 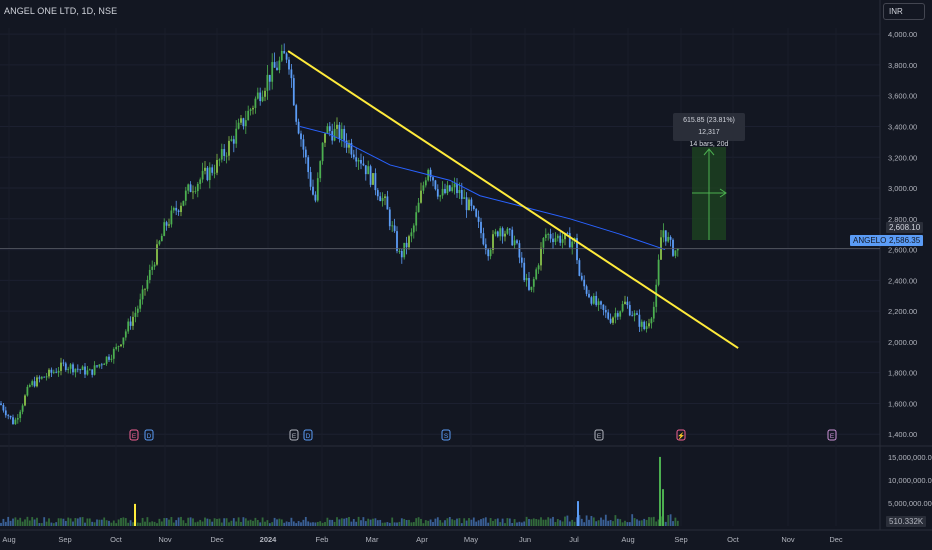 I want to click on time-tick-label: Jul, so click(x=574, y=539).